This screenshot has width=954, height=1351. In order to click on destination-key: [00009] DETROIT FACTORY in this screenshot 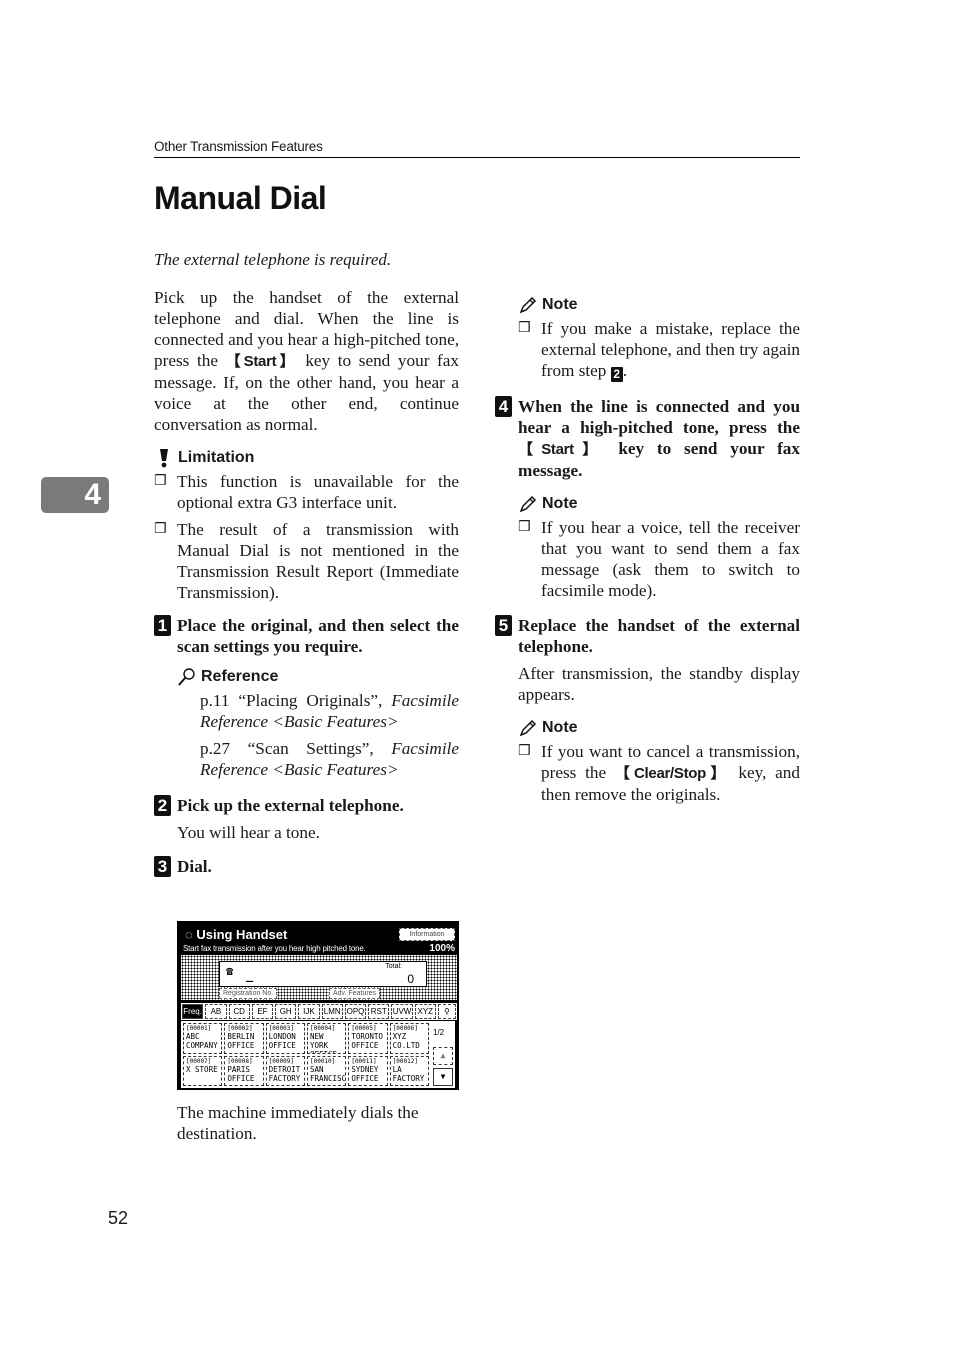, I will do `click(285, 1070)`.